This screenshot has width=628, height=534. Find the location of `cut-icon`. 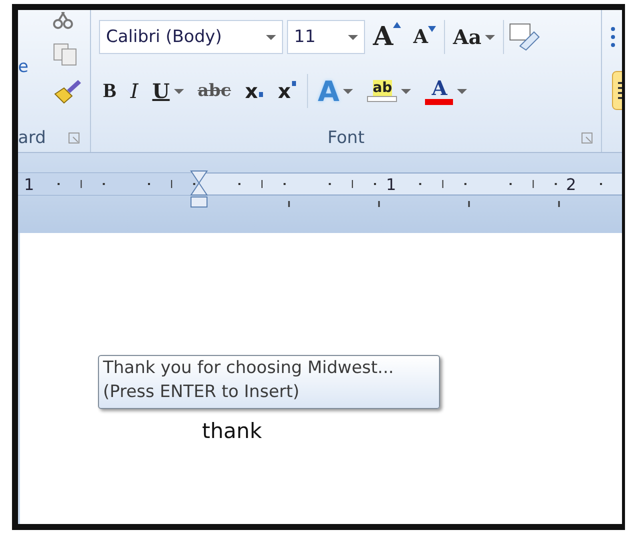

cut-icon is located at coordinates (63, 21).